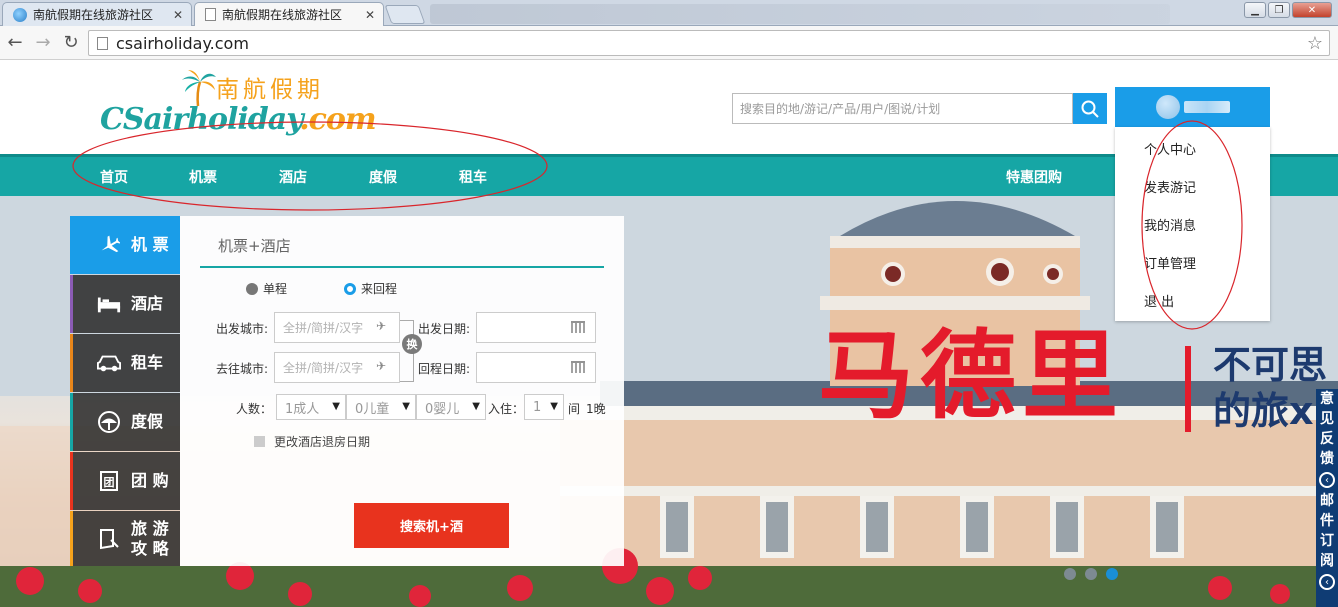  What do you see at coordinates (1263, 411) in the screenshot?
I see `hero-subtitle-line-2: 的旅x` at bounding box center [1263, 411].